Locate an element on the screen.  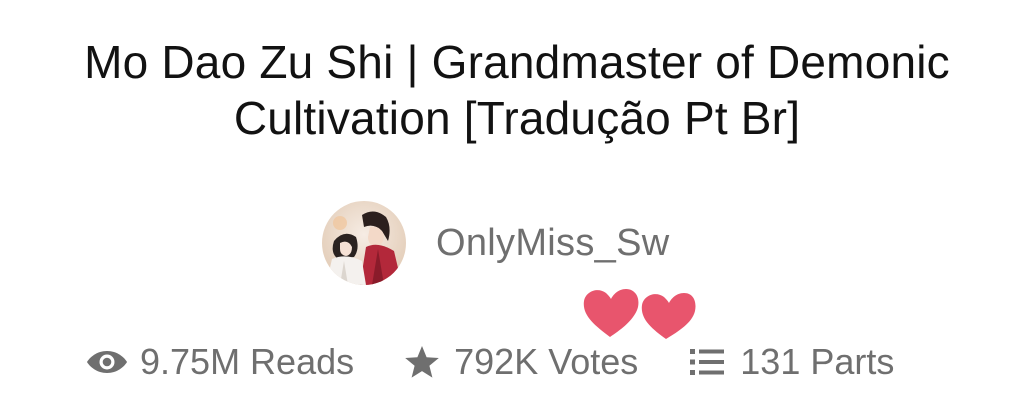
votes-stat: 792K Votes is located at coordinates (521, 362).